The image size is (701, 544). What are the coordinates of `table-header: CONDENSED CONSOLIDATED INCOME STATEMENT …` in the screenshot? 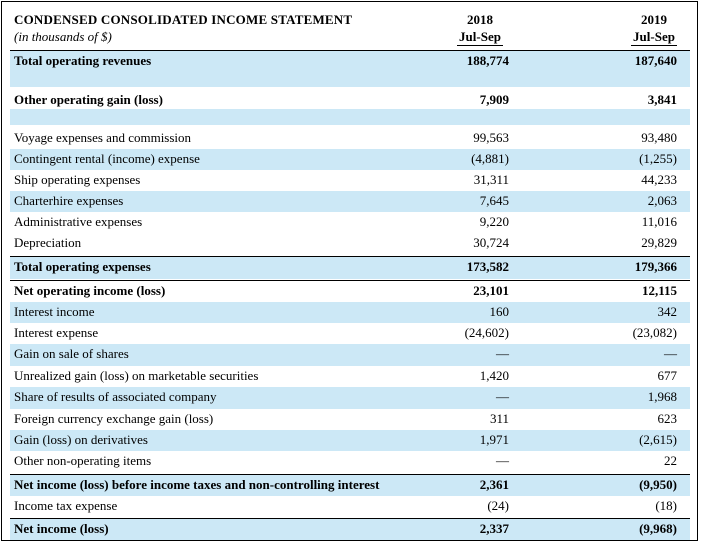 It's located at (350, 30).